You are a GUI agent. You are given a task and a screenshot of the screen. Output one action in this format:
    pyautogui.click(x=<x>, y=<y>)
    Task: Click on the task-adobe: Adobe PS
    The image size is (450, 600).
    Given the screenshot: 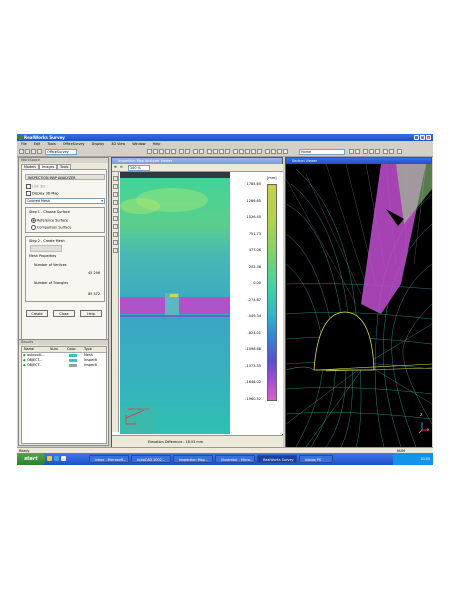 What is the action you would take?
    pyautogui.click(x=316, y=459)
    